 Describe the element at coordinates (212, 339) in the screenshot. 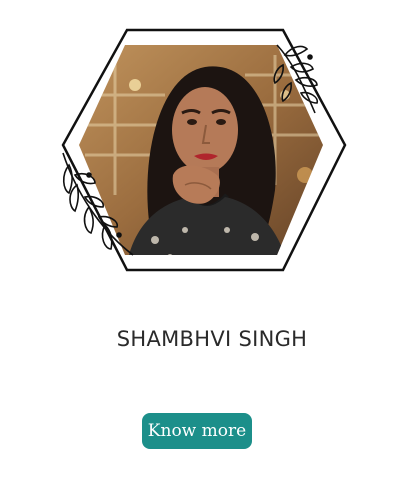

I see `profile-name: SHAMBHVI SINGH` at that location.